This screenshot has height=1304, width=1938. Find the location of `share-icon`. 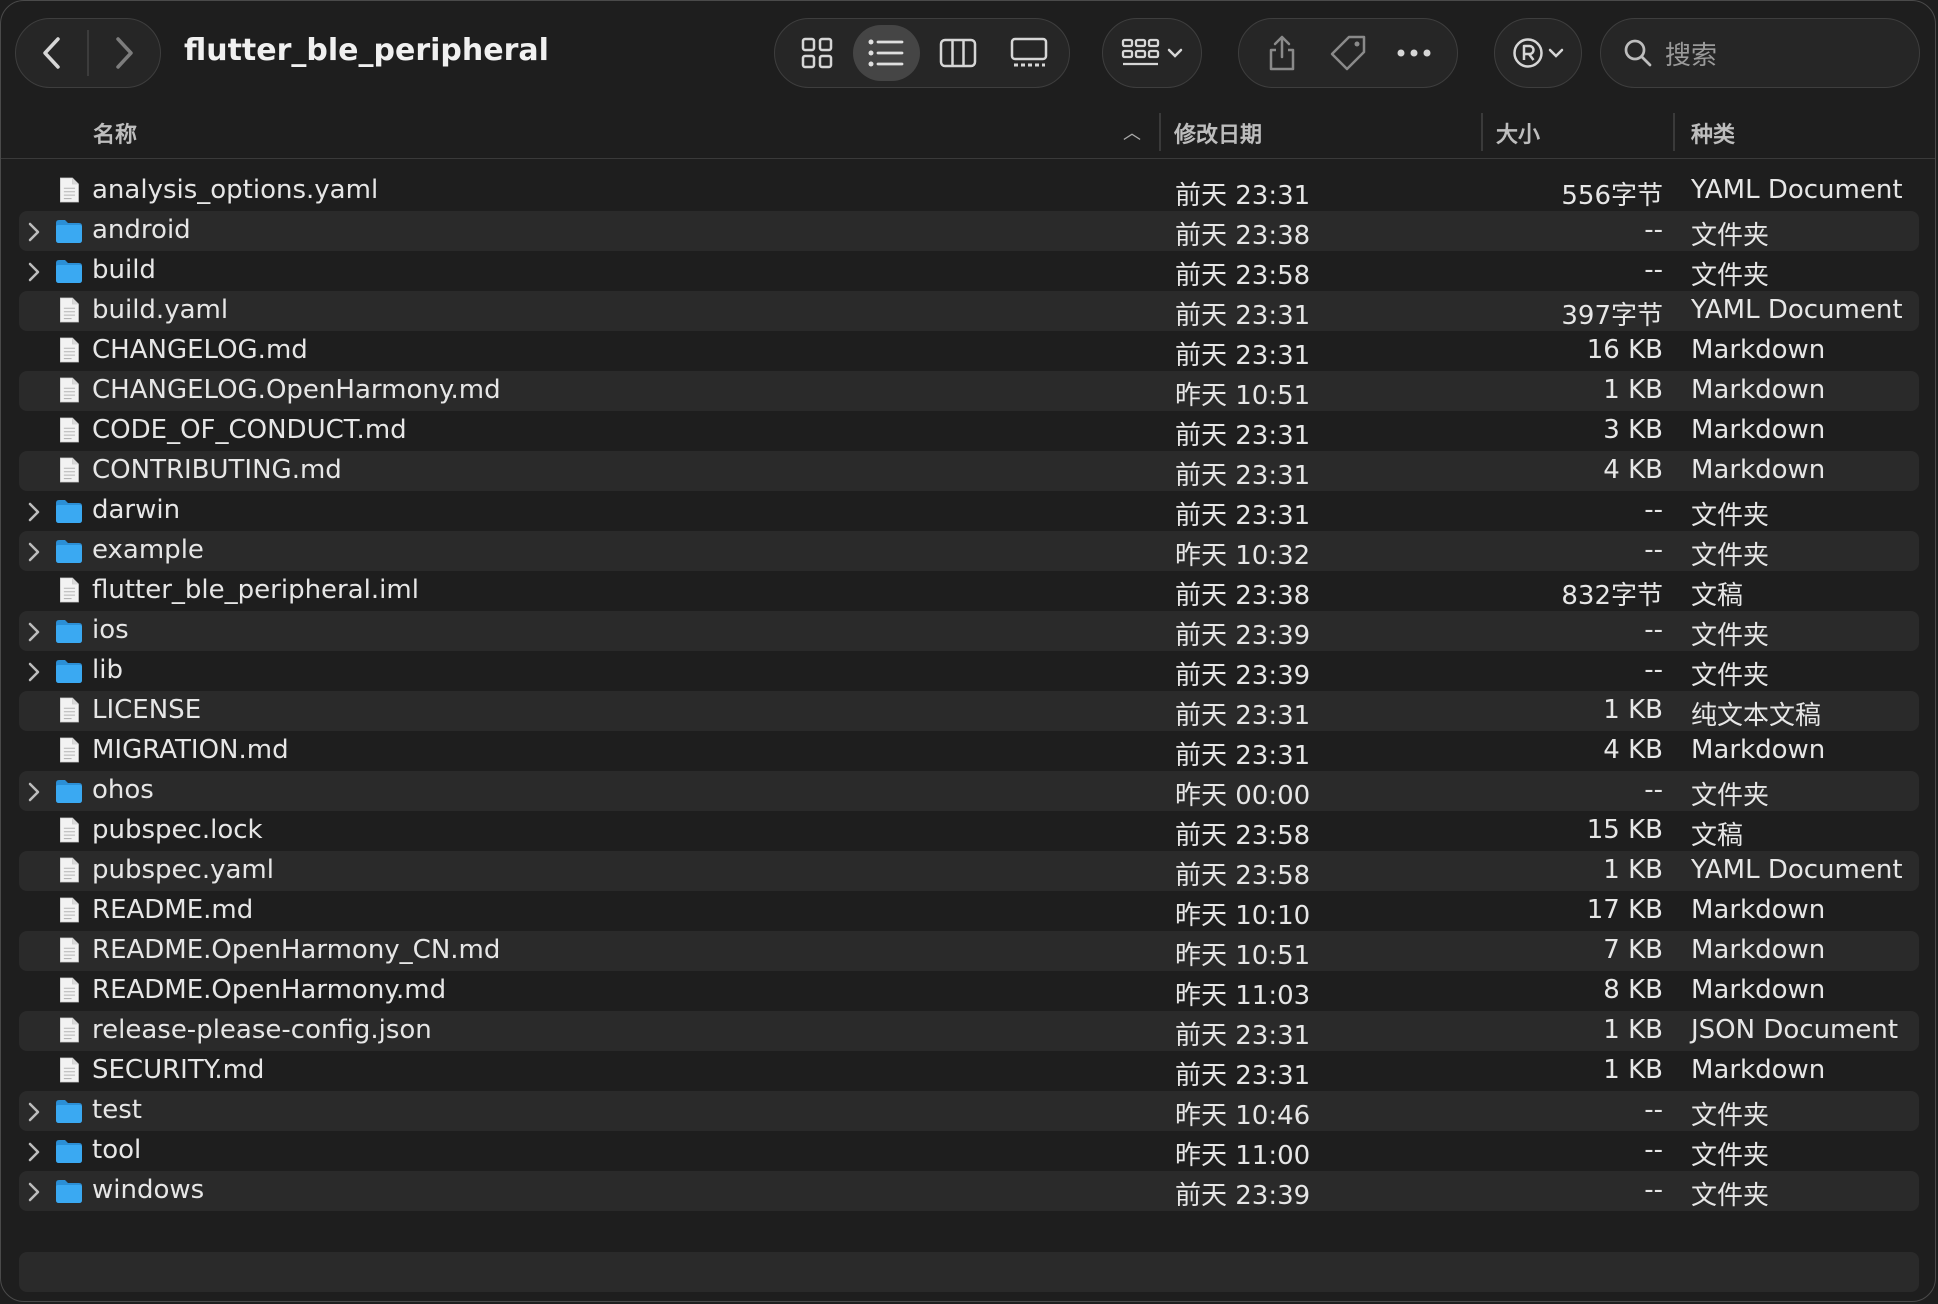

share-icon is located at coordinates (1282, 53).